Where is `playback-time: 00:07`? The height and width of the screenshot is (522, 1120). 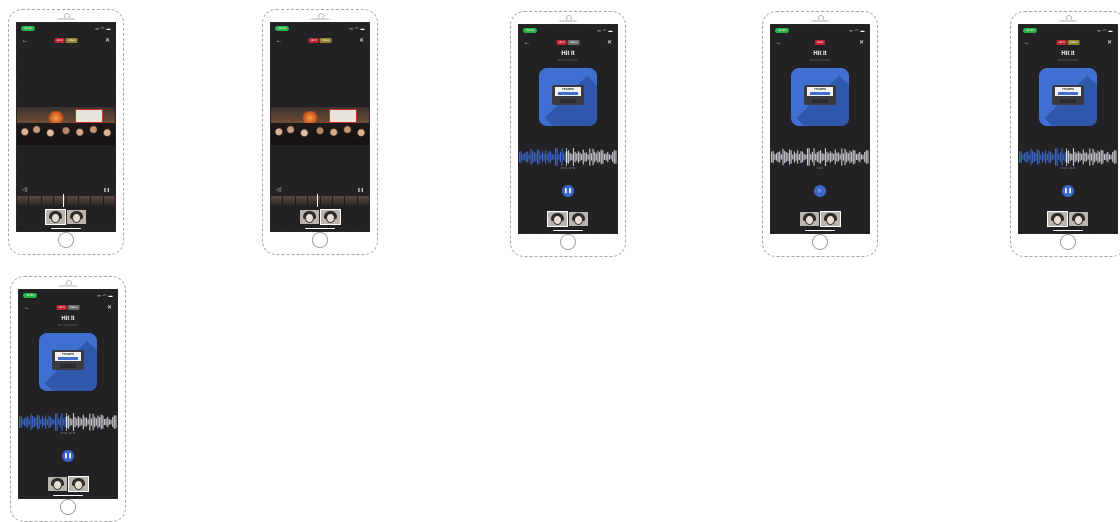 playback-time: 00:07 is located at coordinates (820, 168).